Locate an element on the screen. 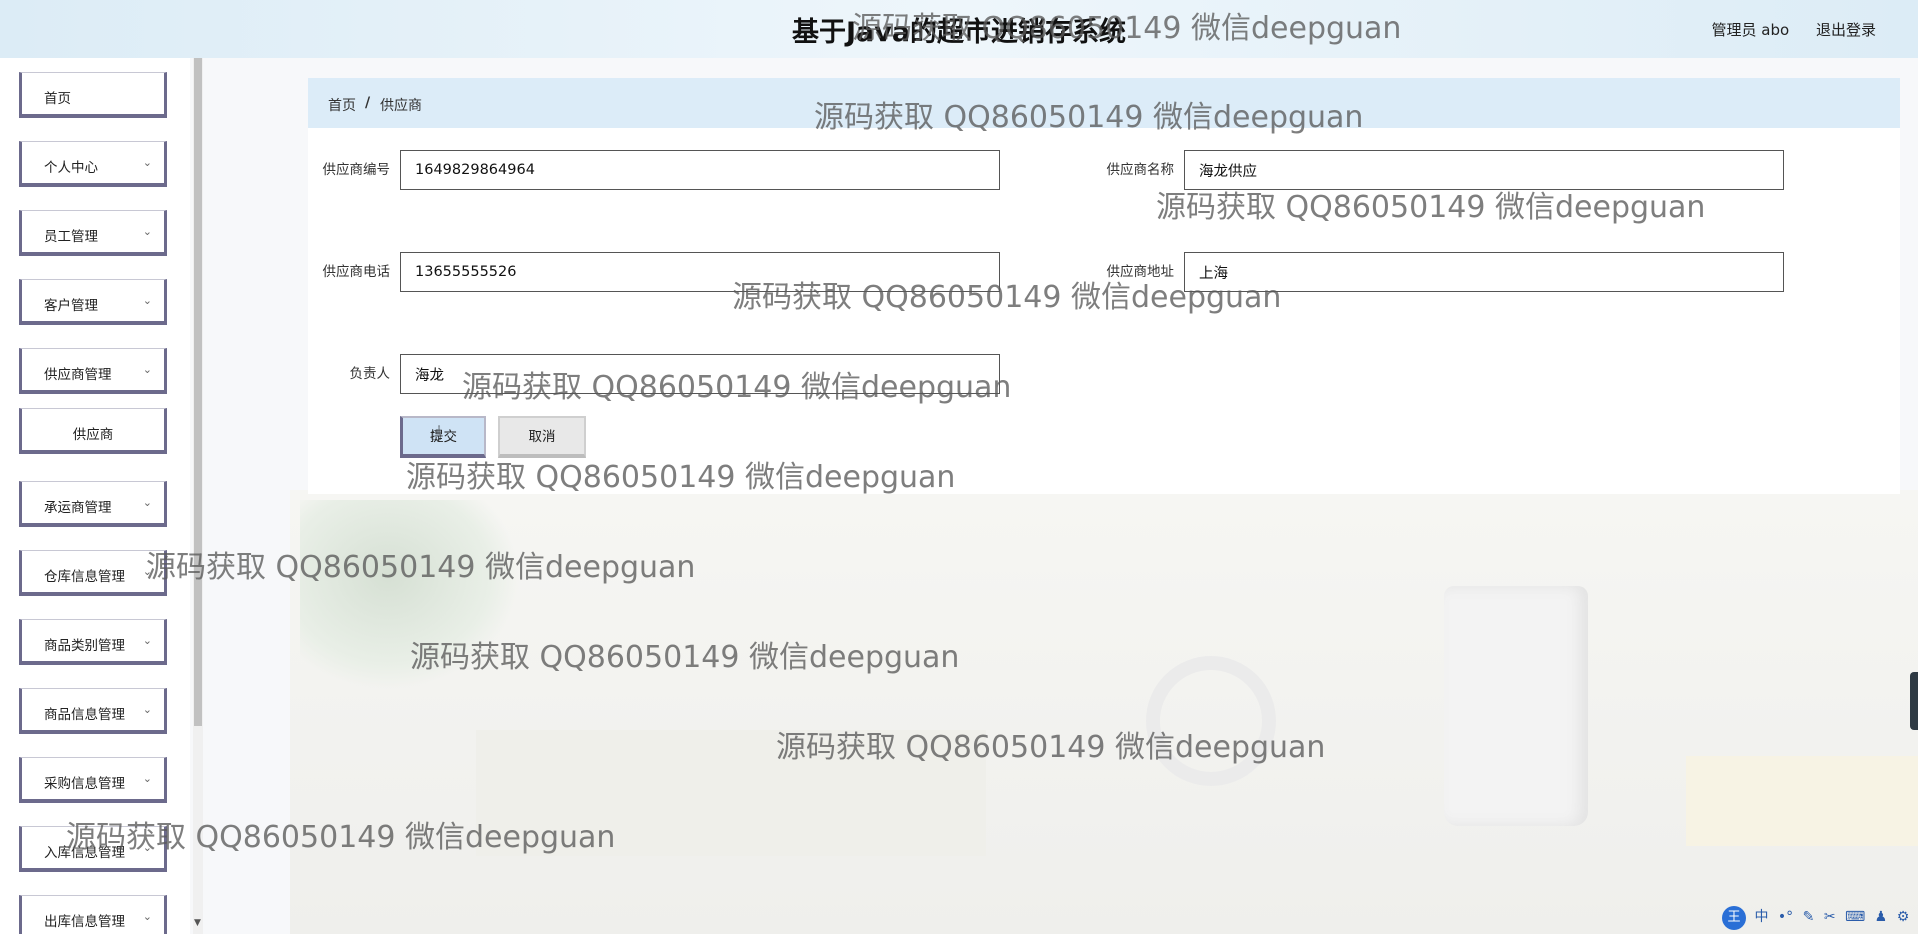 This screenshot has height=934, width=1918. sidebar-item-label: 仓库信息管理 is located at coordinates (84, 577).